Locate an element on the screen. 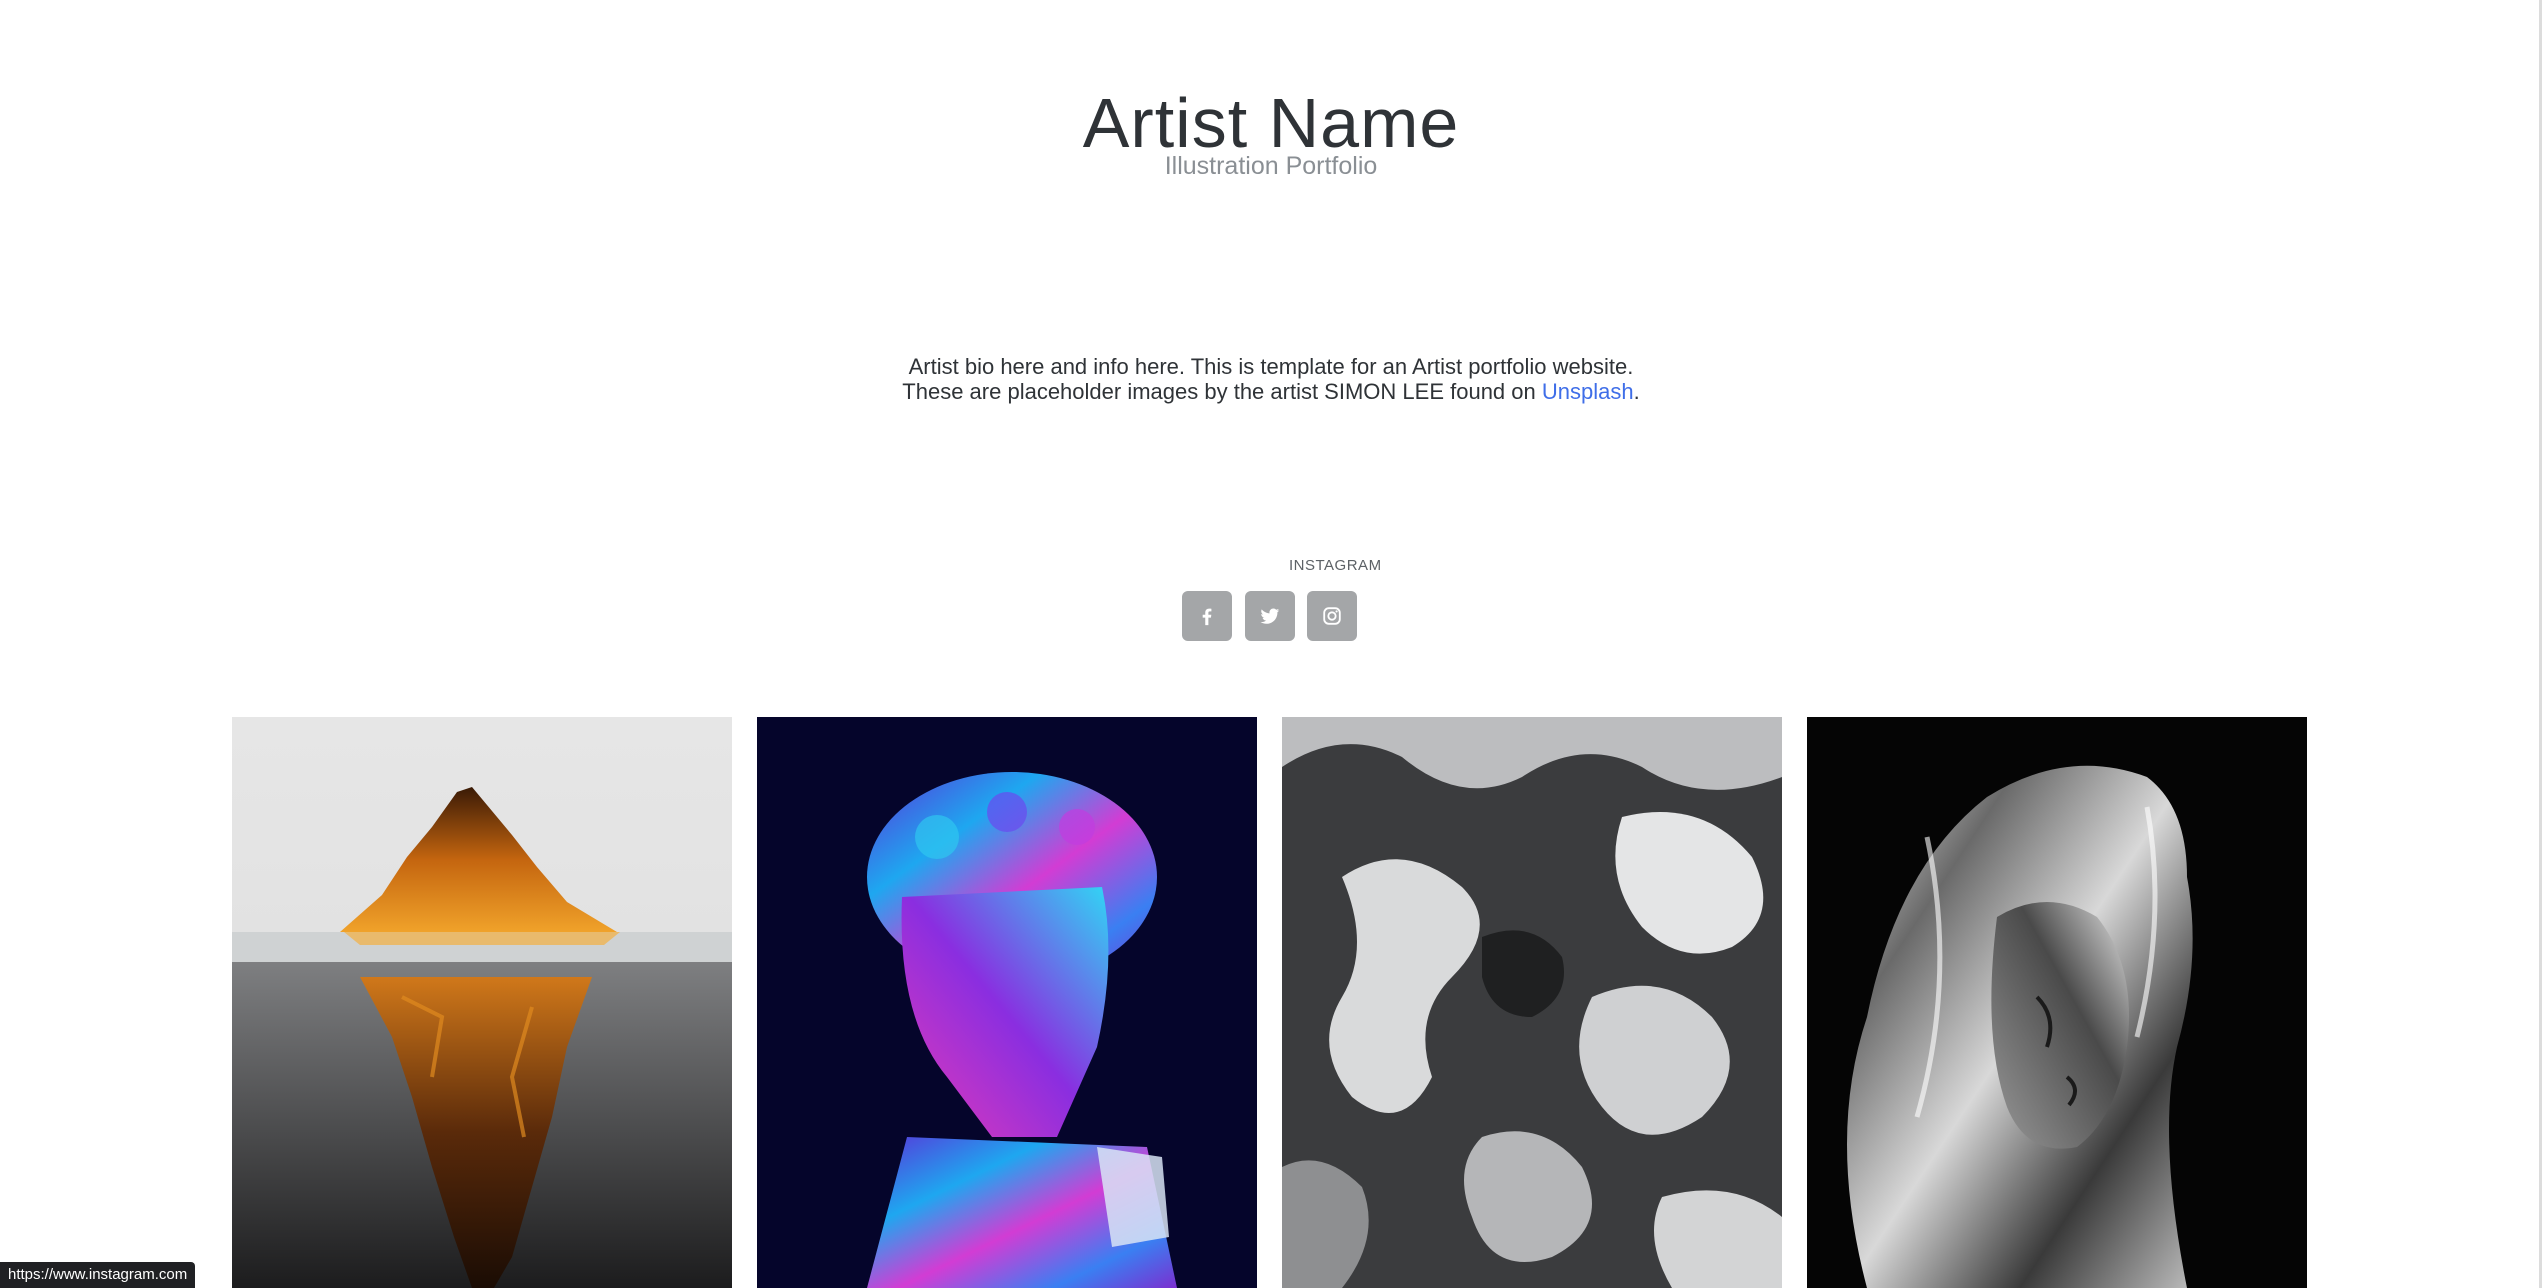 Image resolution: width=2542 pixels, height=1288 pixels. facebook-button is located at coordinates (1207, 616).